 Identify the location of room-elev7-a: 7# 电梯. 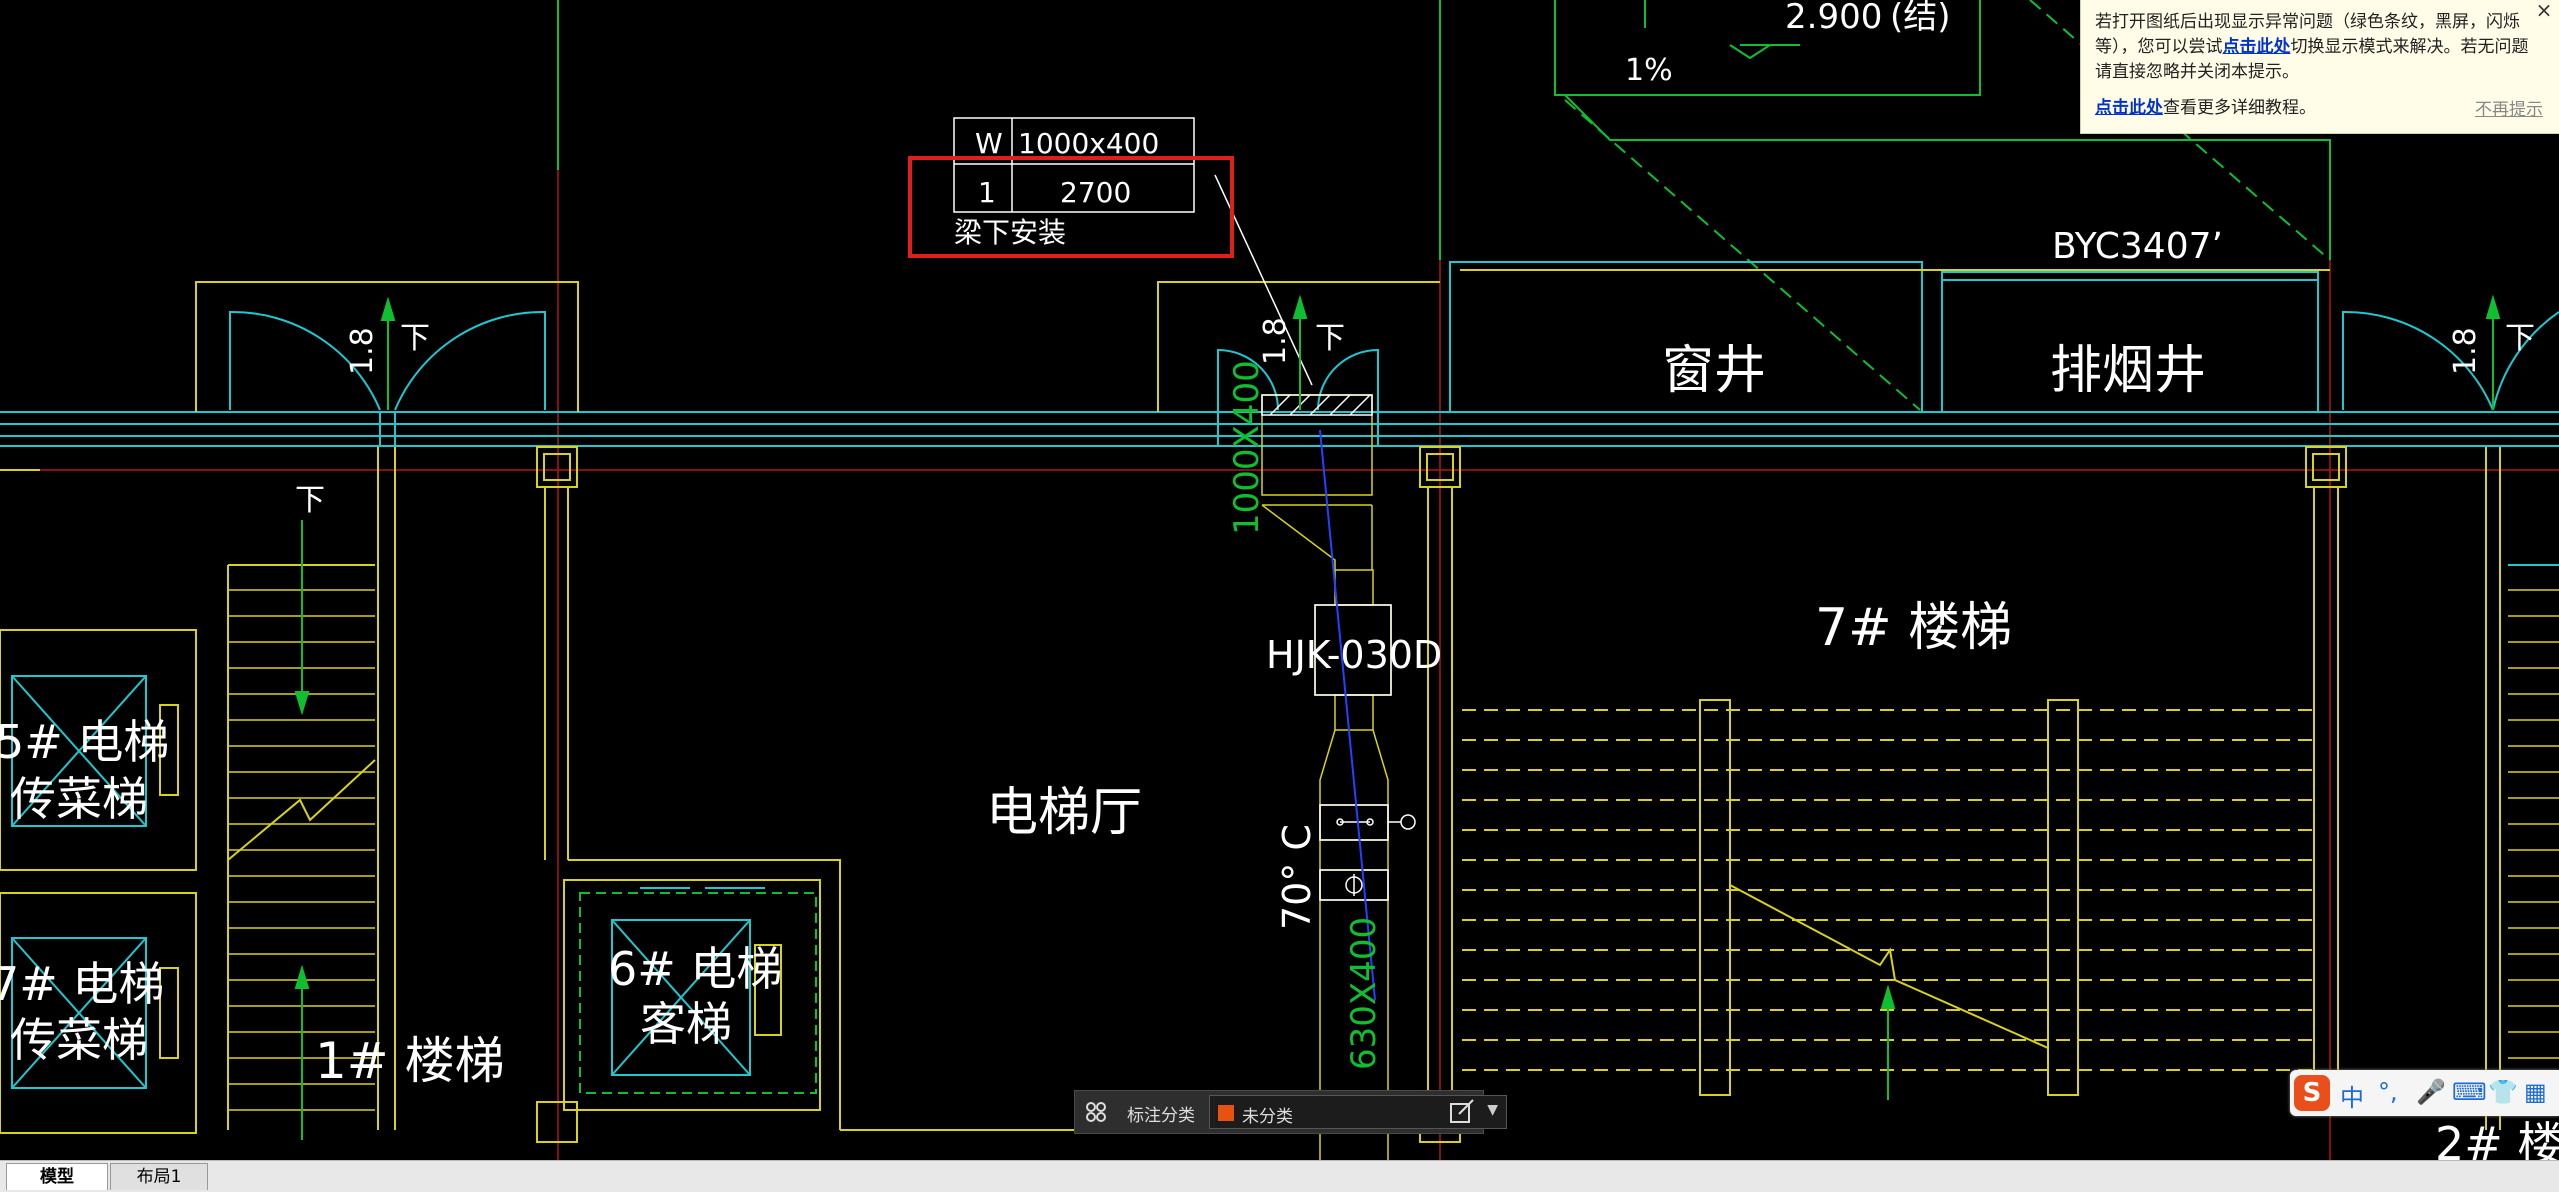
(82, 984).